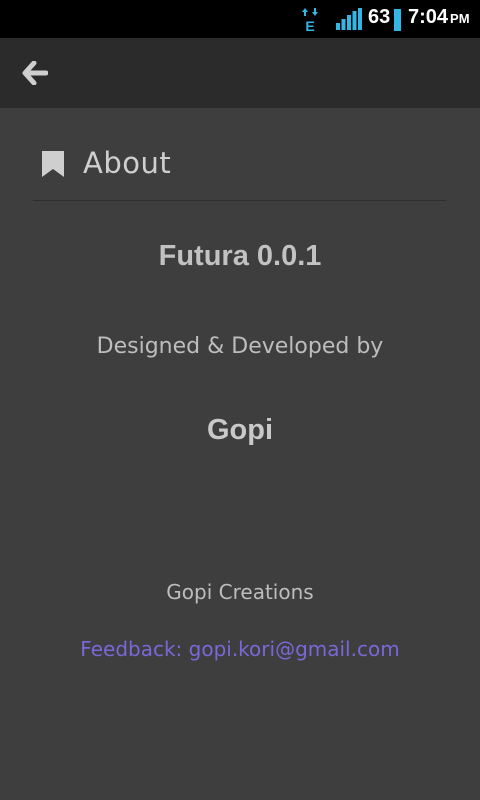  I want to click on battery-level: 63, so click(379, 17).